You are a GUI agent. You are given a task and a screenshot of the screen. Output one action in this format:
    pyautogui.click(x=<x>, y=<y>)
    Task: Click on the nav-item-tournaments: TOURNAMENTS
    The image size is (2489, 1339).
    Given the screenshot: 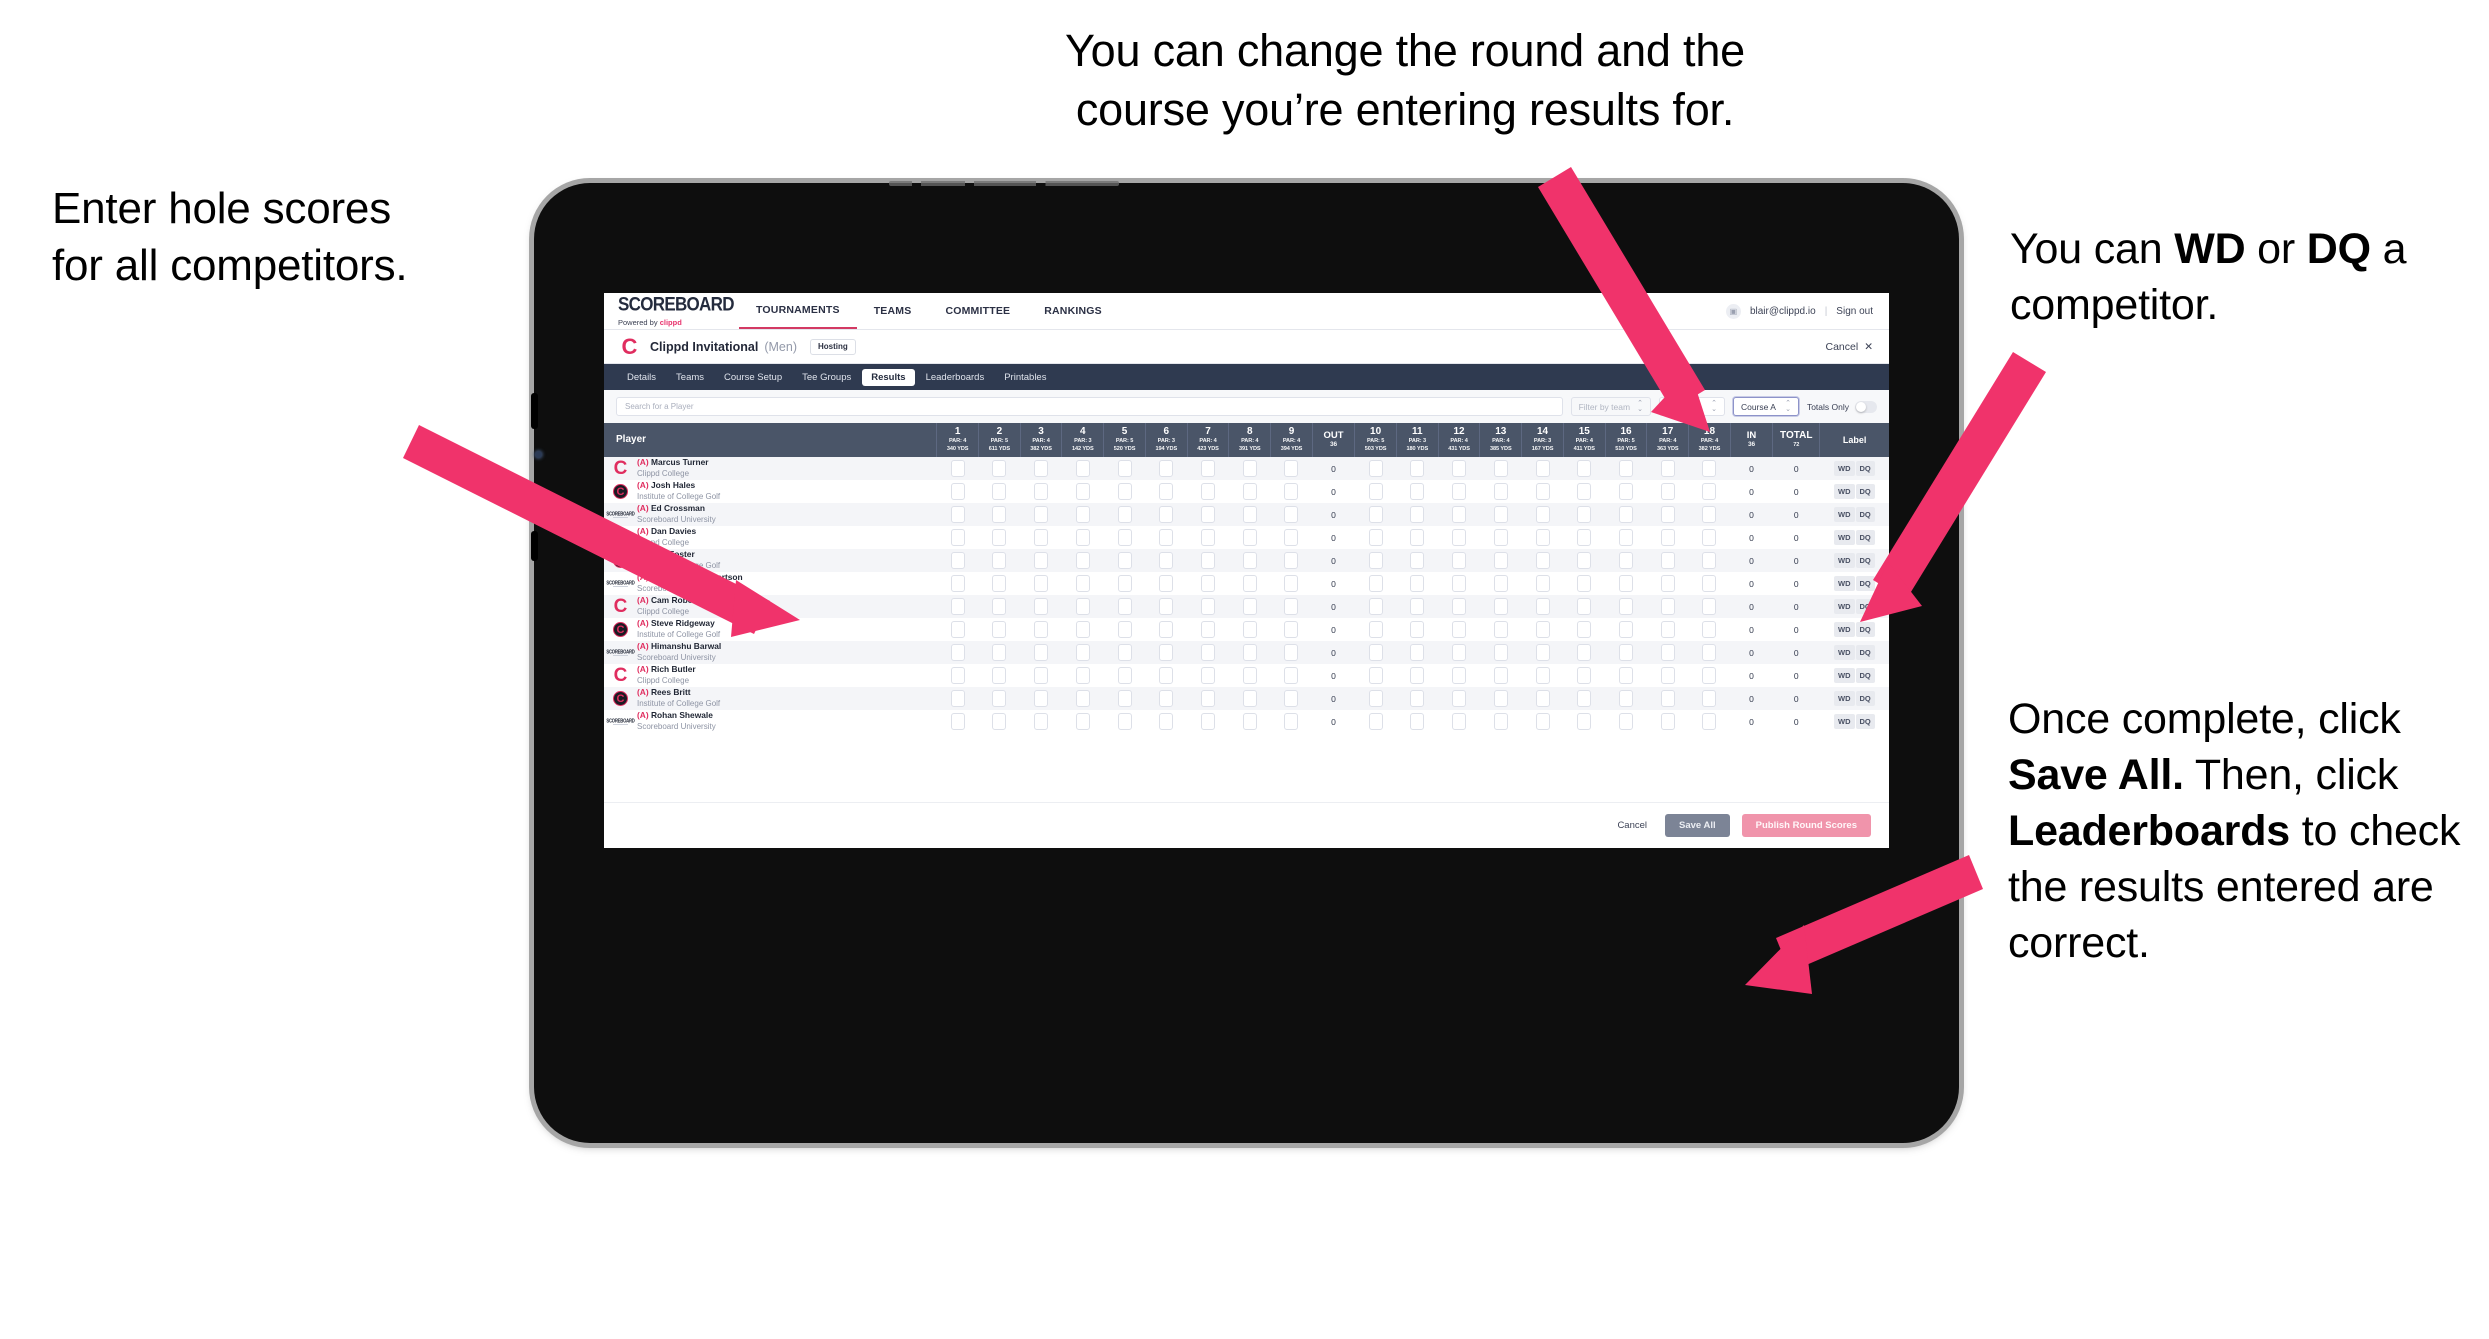 What is the action you would take?
    pyautogui.click(x=798, y=311)
    